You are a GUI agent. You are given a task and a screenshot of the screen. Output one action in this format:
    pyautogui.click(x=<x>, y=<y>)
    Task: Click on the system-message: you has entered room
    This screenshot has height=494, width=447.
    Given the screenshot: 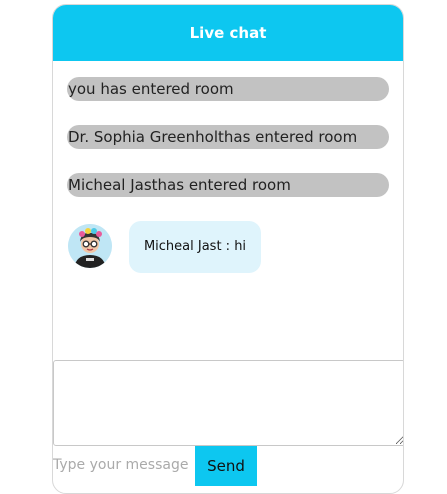 What is the action you would take?
    pyautogui.click(x=228, y=89)
    